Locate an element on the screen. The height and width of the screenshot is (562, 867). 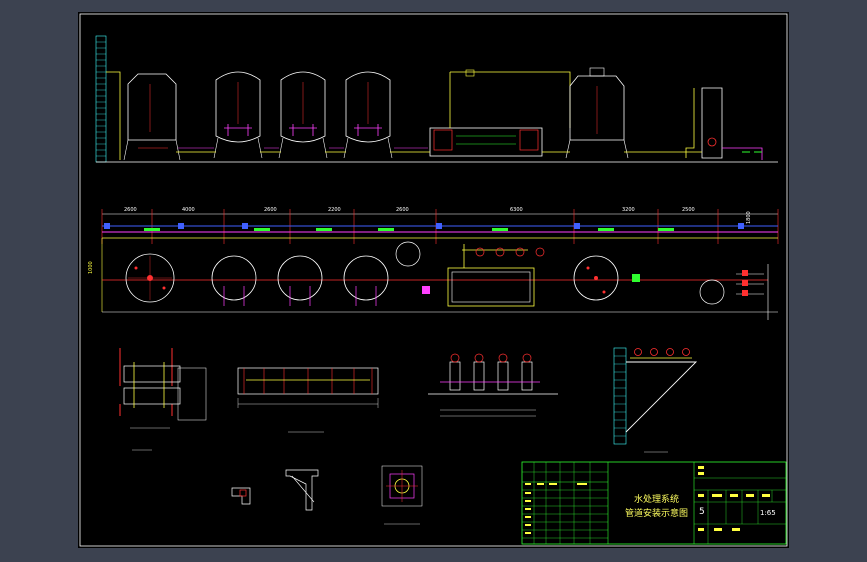
dimension-label-vertical: 1000 is located at coordinates (91, 267).